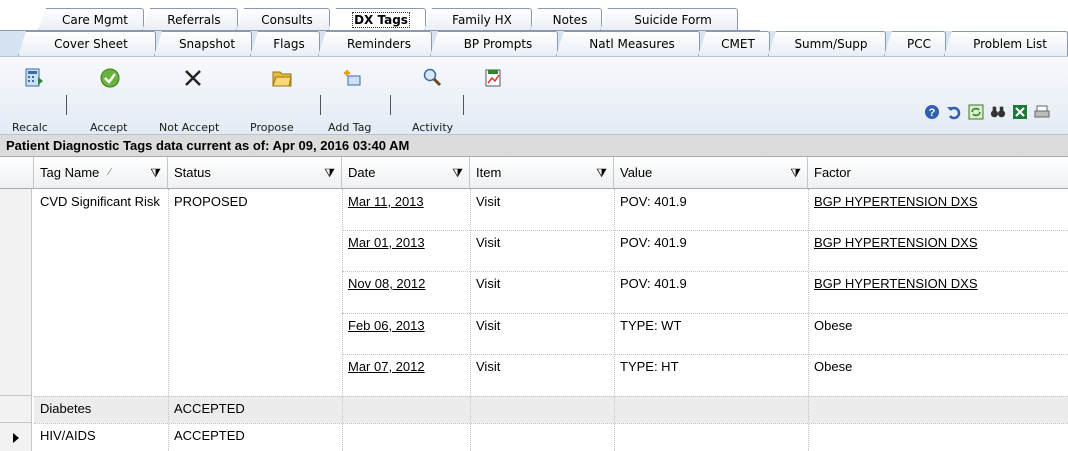 Image resolution: width=1068 pixels, height=451 pixels. What do you see at coordinates (432, 78) in the screenshot?
I see `activity-magnifier-icon` at bounding box center [432, 78].